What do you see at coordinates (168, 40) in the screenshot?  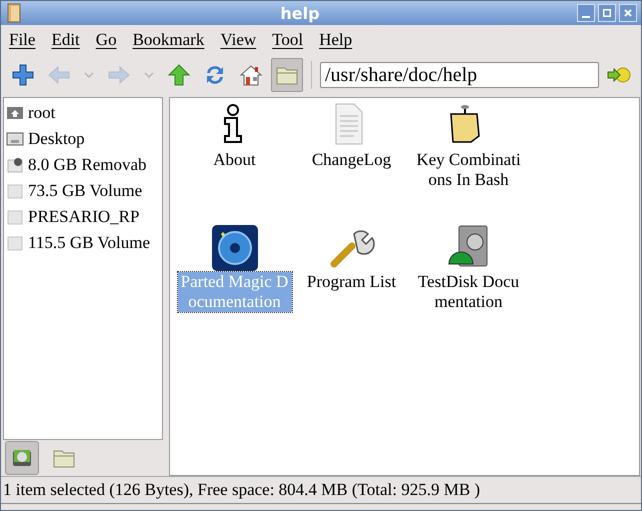 I see `menu-item: Bookmark` at bounding box center [168, 40].